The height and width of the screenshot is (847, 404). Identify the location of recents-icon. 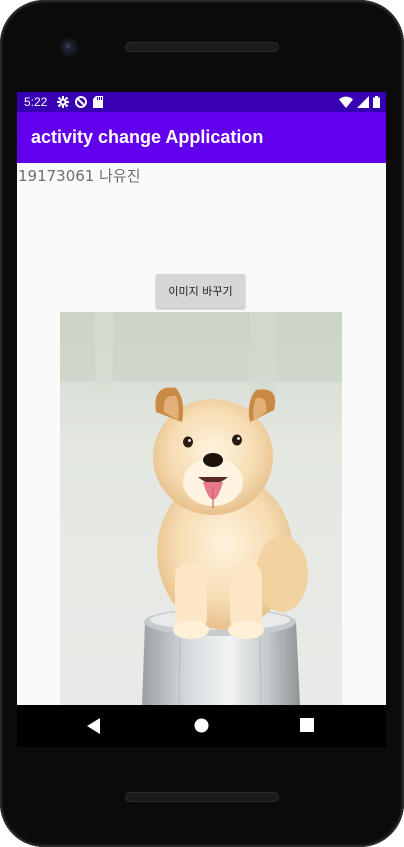
(307, 725).